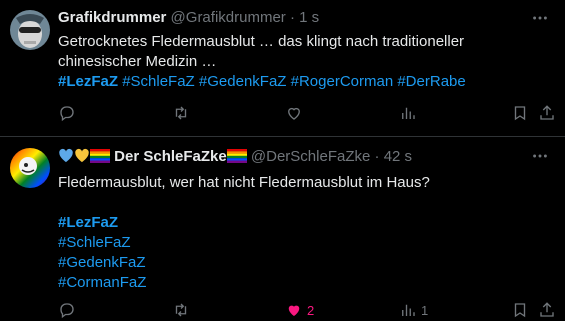  What do you see at coordinates (82, 157) in the screenshot?
I see `yellow-heart-icon` at bounding box center [82, 157].